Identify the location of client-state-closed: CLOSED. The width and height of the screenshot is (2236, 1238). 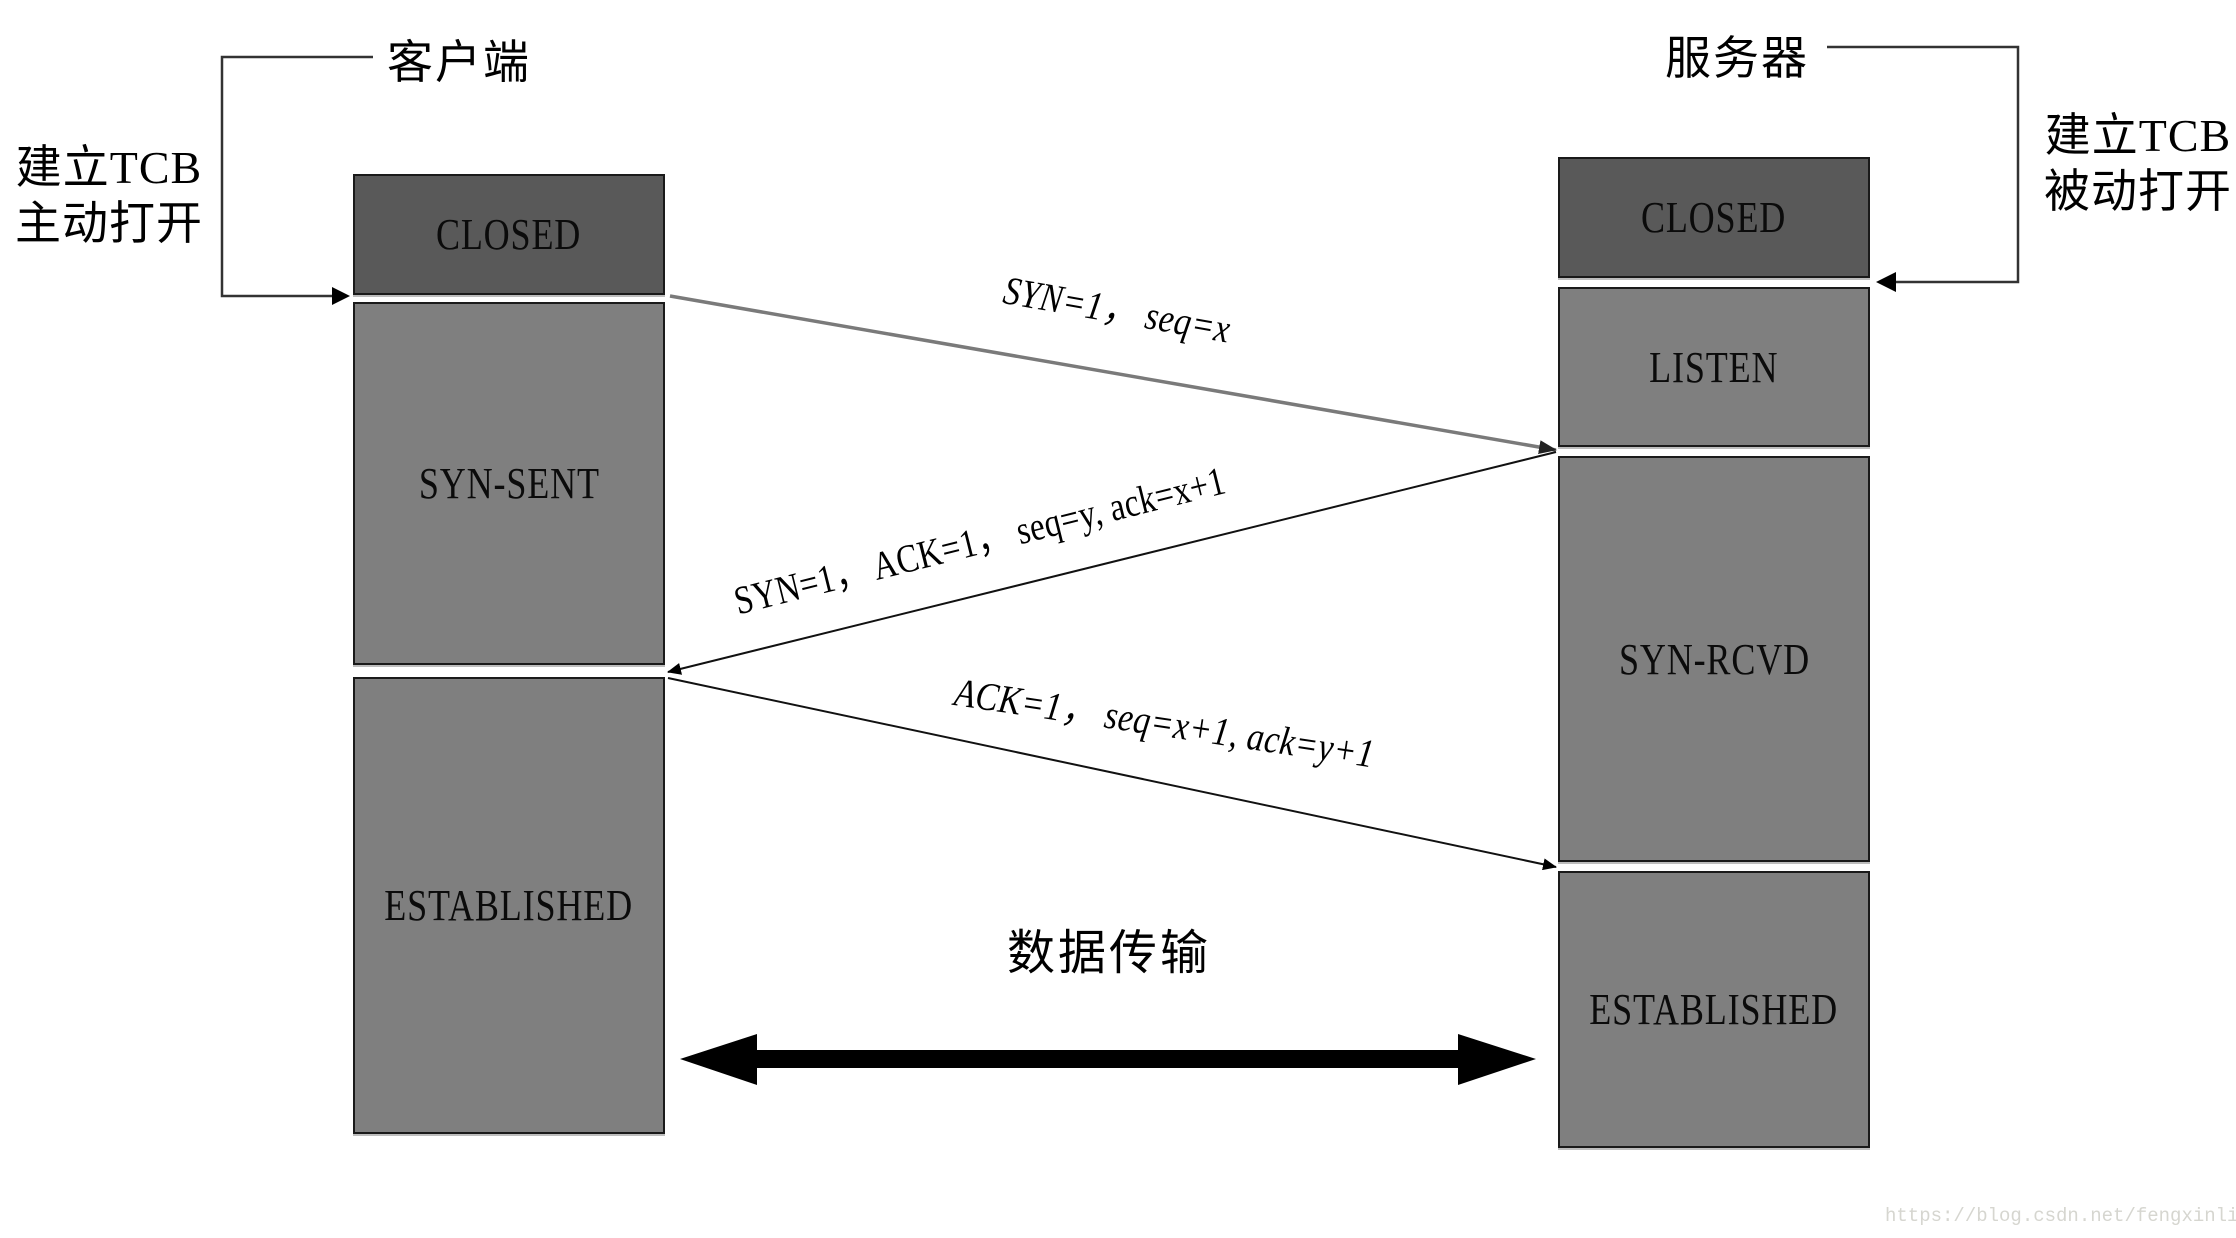
(509, 234).